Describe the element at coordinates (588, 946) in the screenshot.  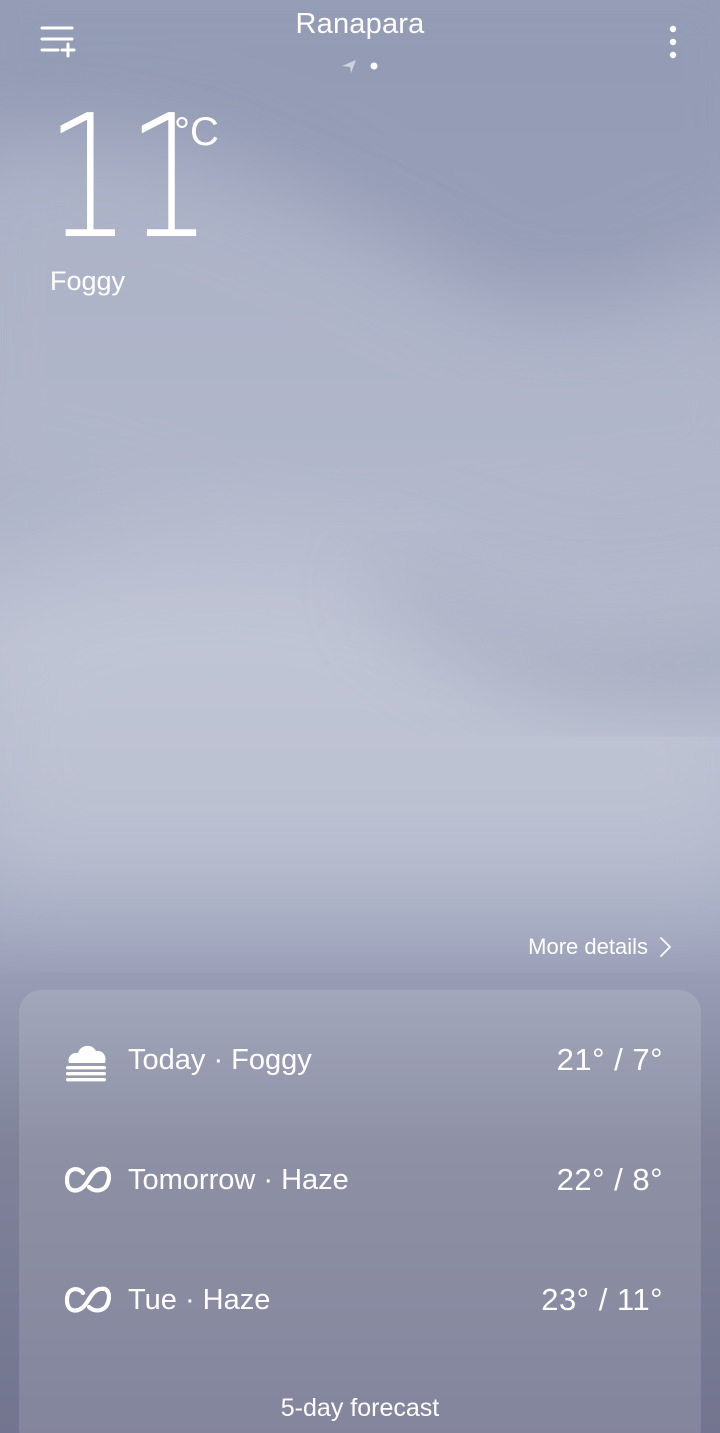
I see `more-details-label: More details` at that location.